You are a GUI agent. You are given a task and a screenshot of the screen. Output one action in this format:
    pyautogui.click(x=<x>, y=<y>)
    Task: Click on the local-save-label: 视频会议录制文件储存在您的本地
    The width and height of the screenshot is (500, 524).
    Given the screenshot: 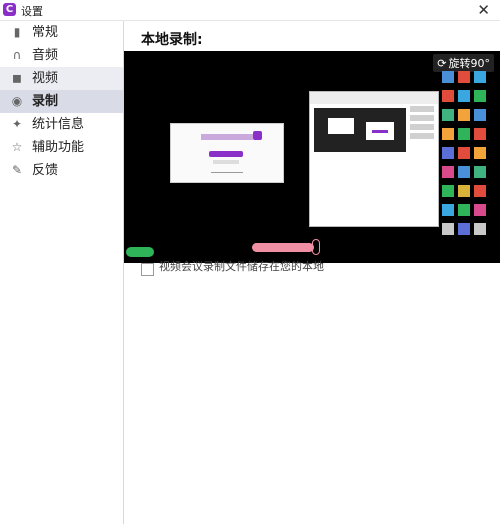 What is the action you would take?
    pyautogui.click(x=241, y=266)
    